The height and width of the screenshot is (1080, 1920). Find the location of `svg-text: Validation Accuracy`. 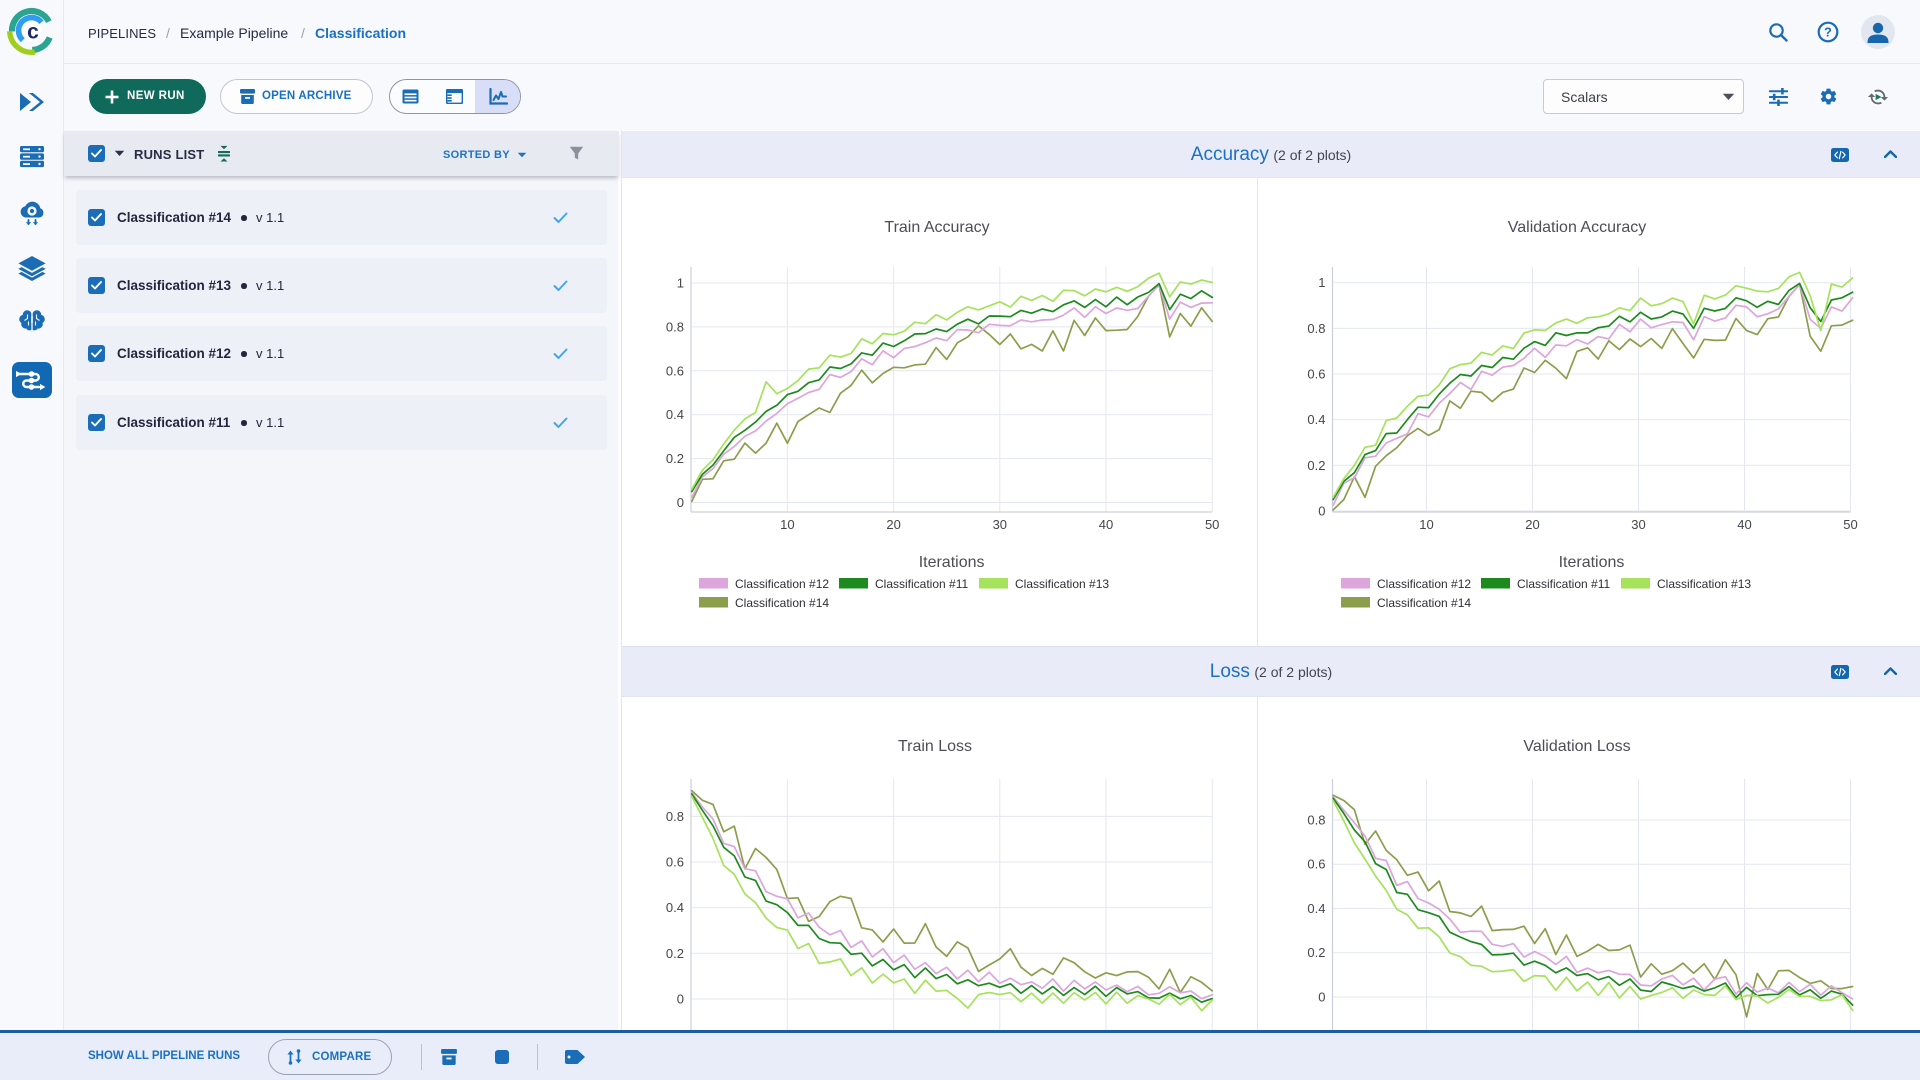

svg-text: Validation Accuracy is located at coordinates (1577, 227).